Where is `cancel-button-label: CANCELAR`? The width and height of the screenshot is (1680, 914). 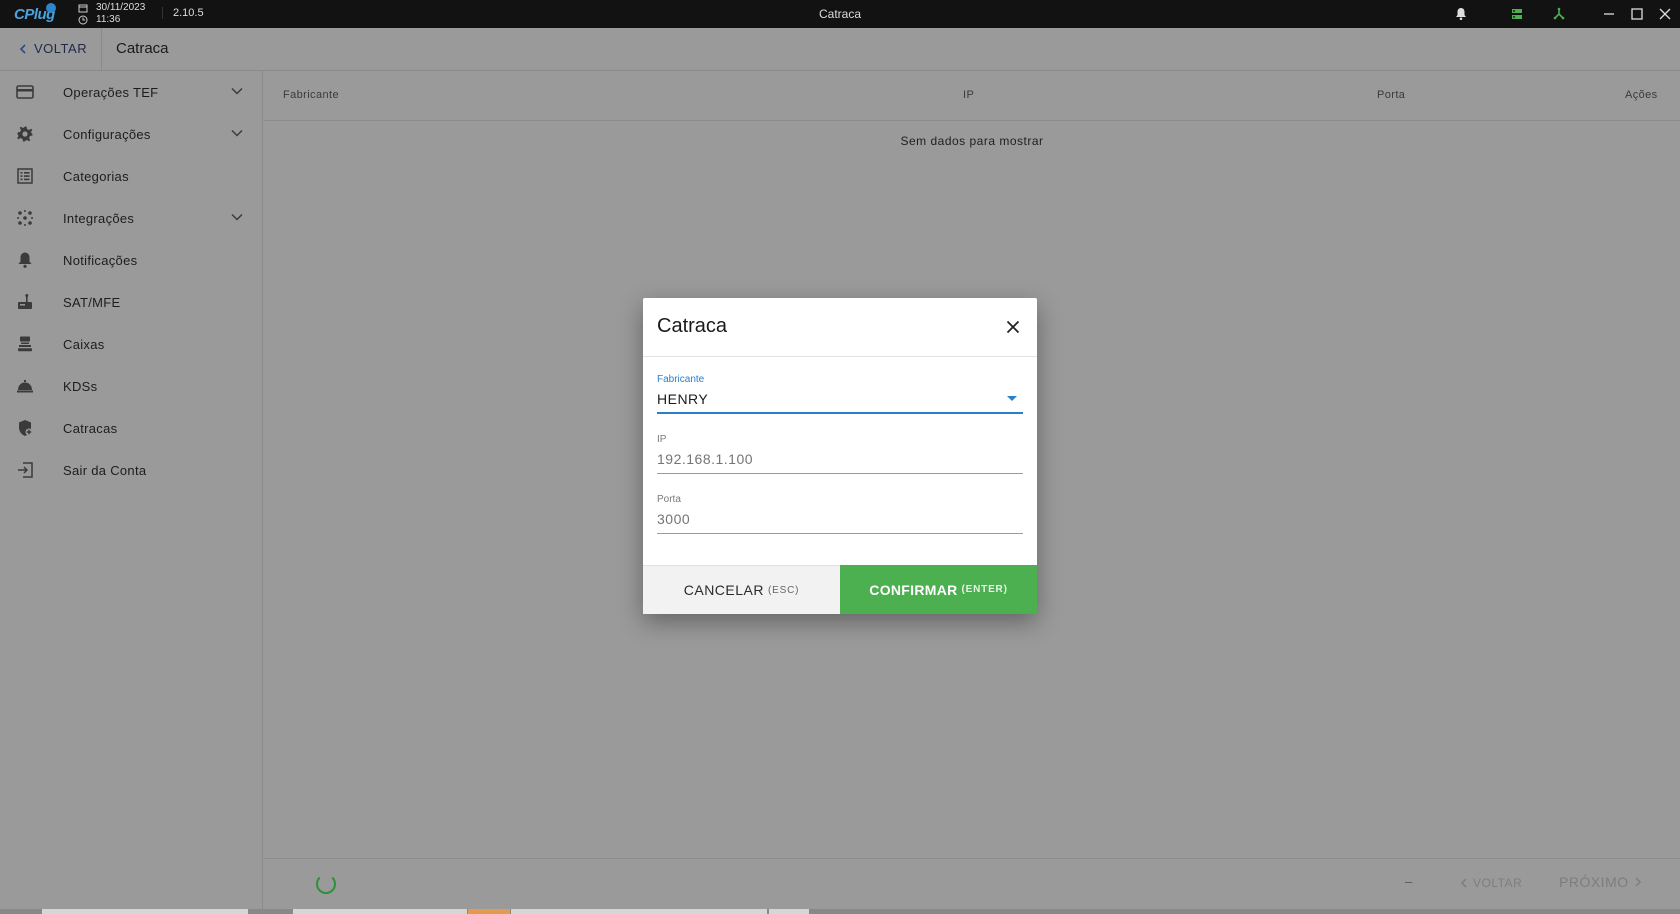
cancel-button-label: CANCELAR is located at coordinates (723, 590).